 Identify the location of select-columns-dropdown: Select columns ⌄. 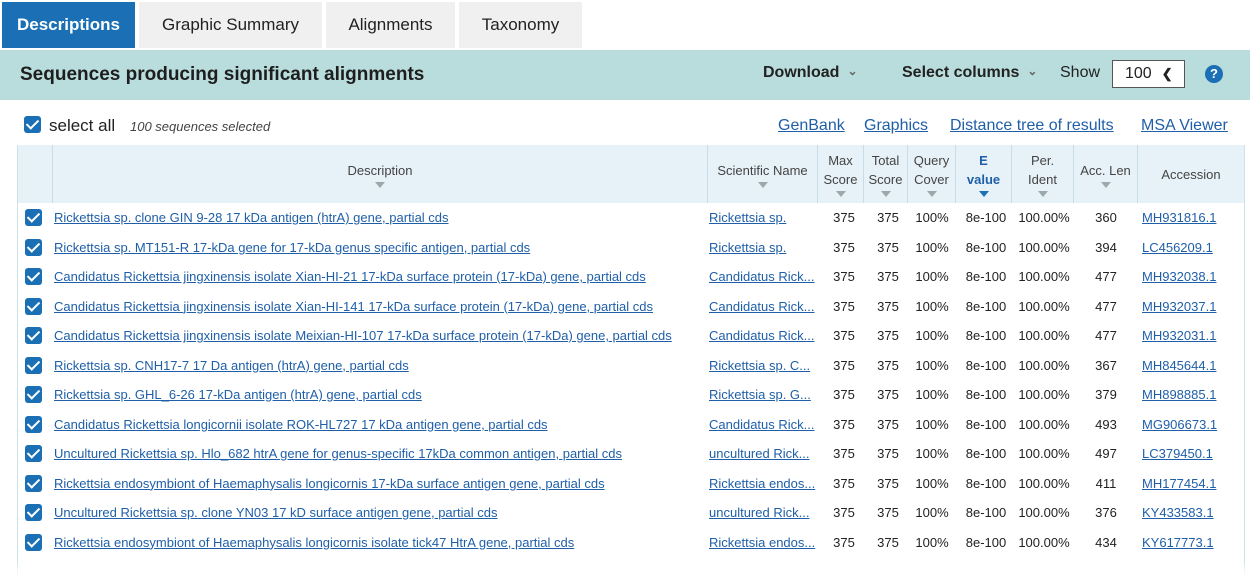
(969, 73).